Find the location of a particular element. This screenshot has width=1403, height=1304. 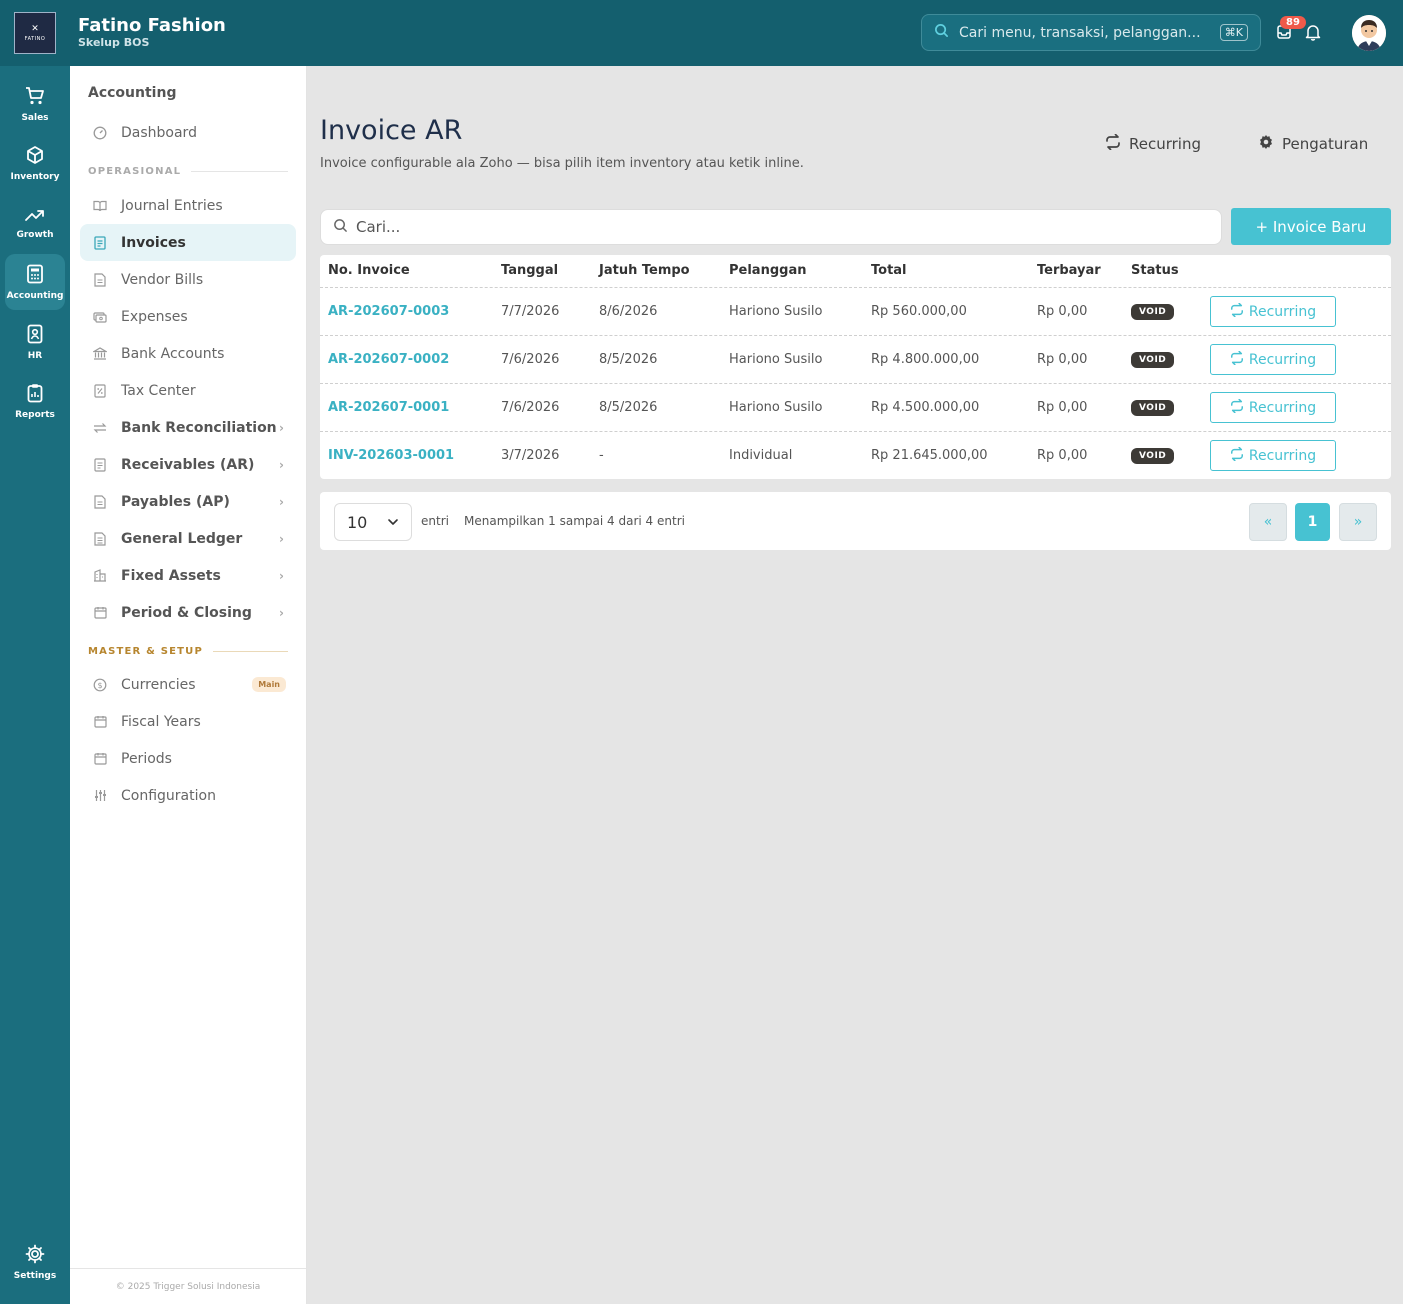

brand-name: Fatino Fashion is located at coordinates (152, 25).